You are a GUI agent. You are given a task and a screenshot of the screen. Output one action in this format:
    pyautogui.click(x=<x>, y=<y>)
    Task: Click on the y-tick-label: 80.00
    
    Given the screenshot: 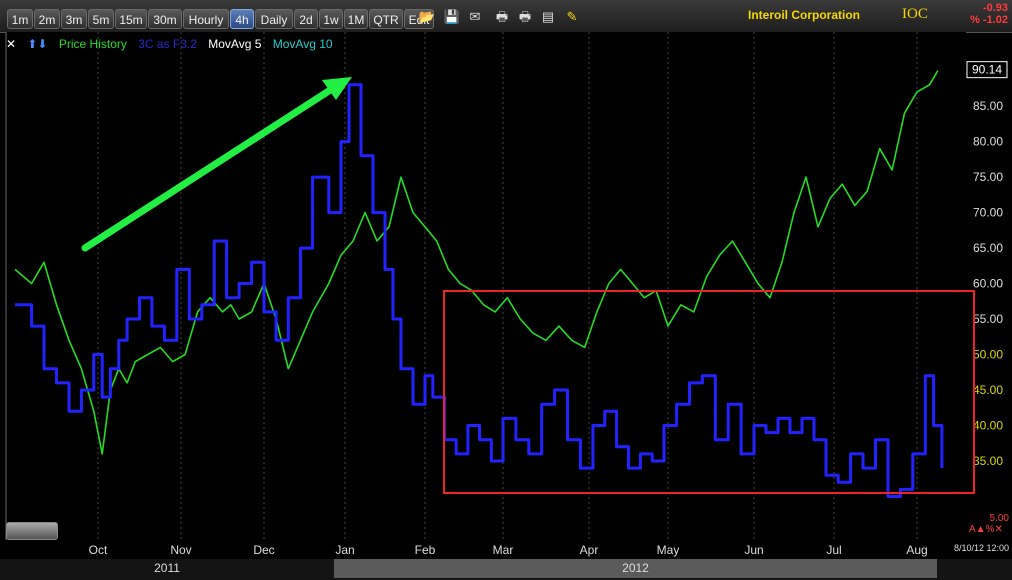 What is the action you would take?
    pyautogui.click(x=988, y=142)
    